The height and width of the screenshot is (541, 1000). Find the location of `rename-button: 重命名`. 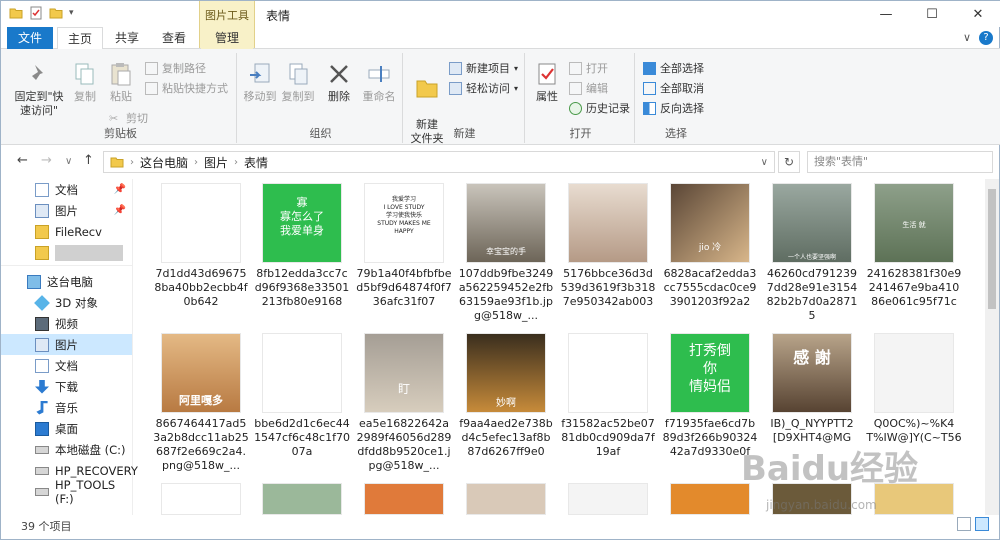

rename-button: 重命名 is located at coordinates (379, 81).